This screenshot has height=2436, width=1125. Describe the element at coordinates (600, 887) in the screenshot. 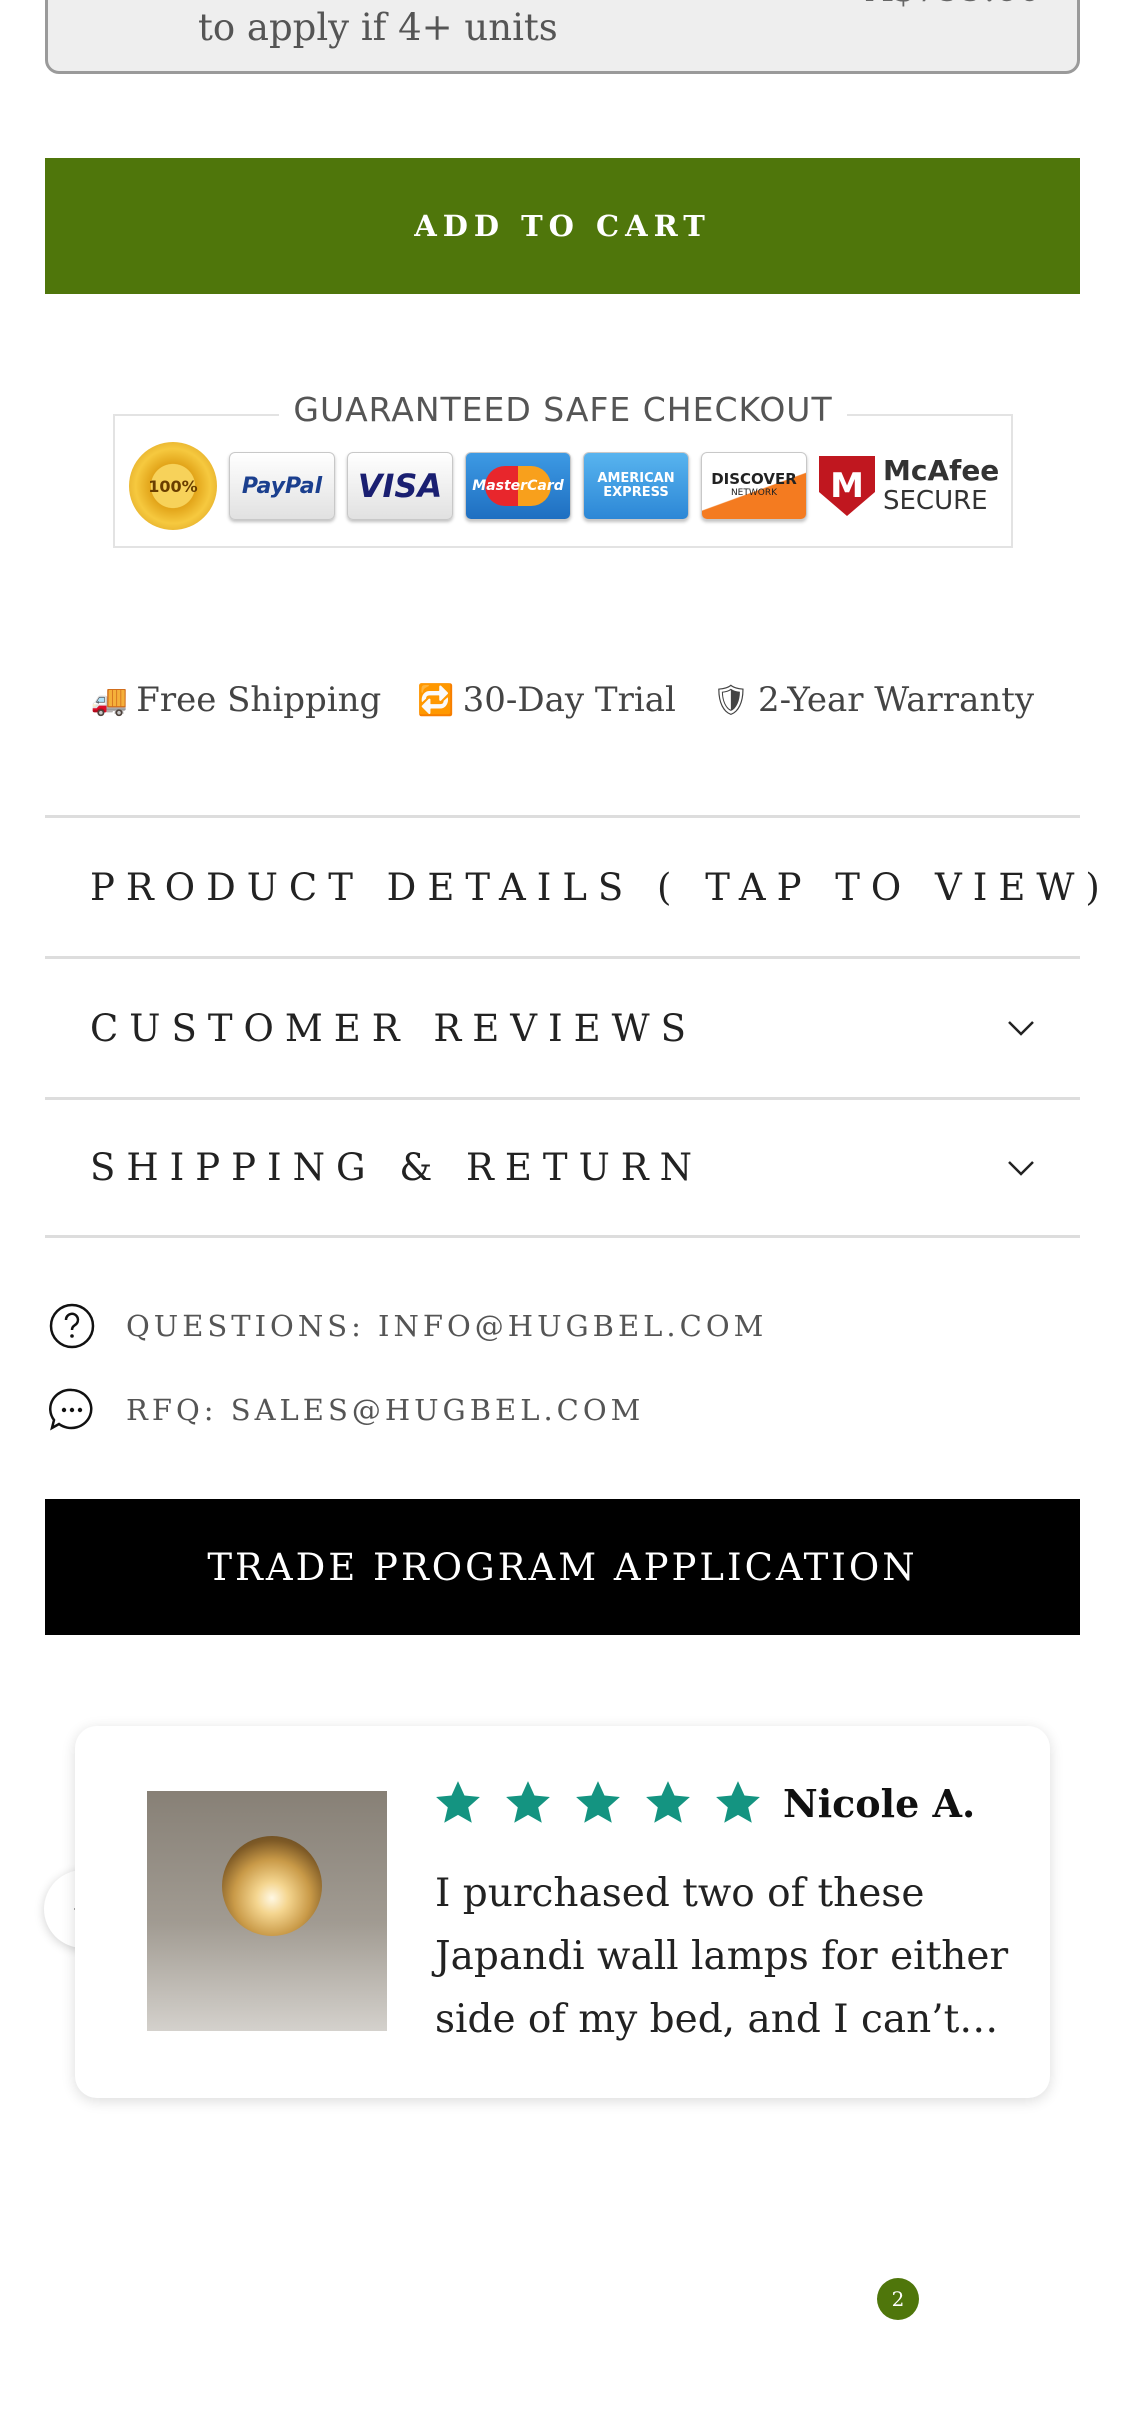

I see `accordion-label: PRODUCT DETAILS ( TAP TO VIEW)` at that location.